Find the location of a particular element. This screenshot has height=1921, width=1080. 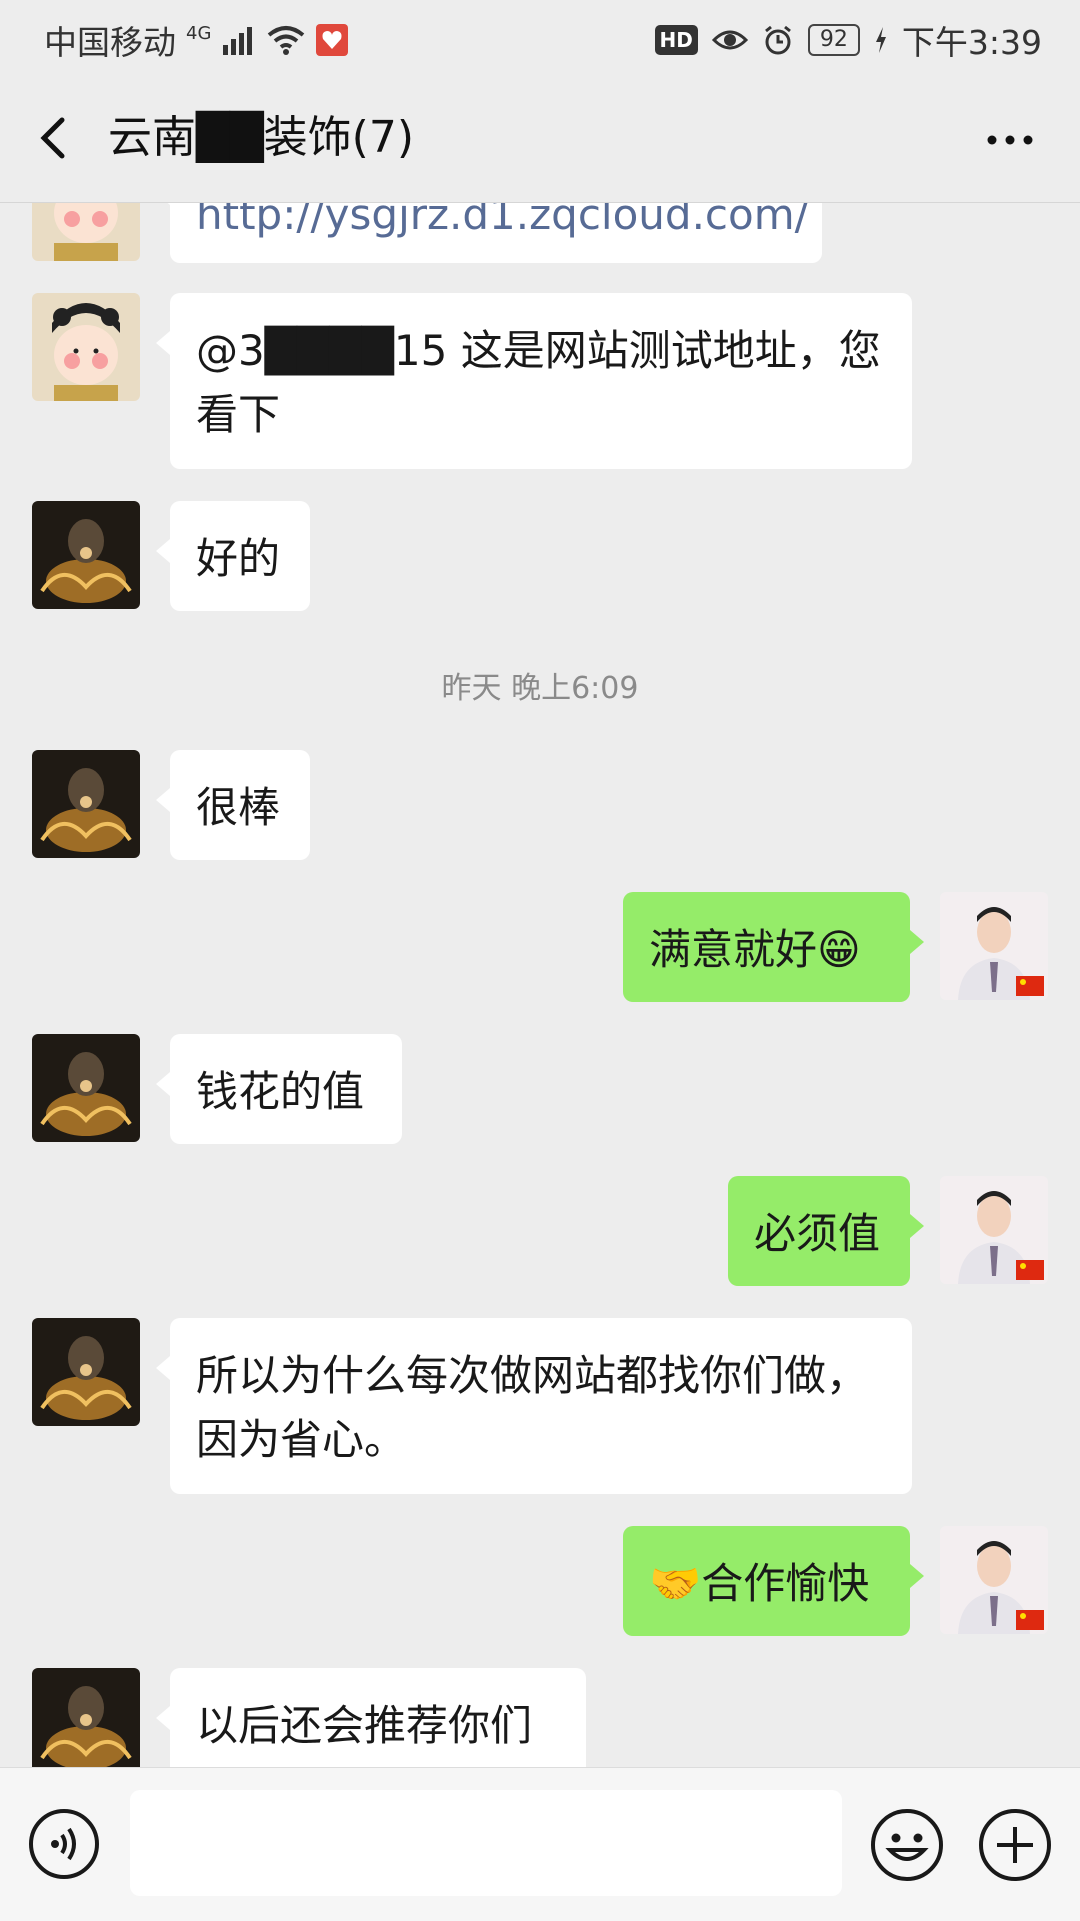

message-bubble: 所以为什么每次做网站都找你们做，因为省心。 is located at coordinates (534, 1406).